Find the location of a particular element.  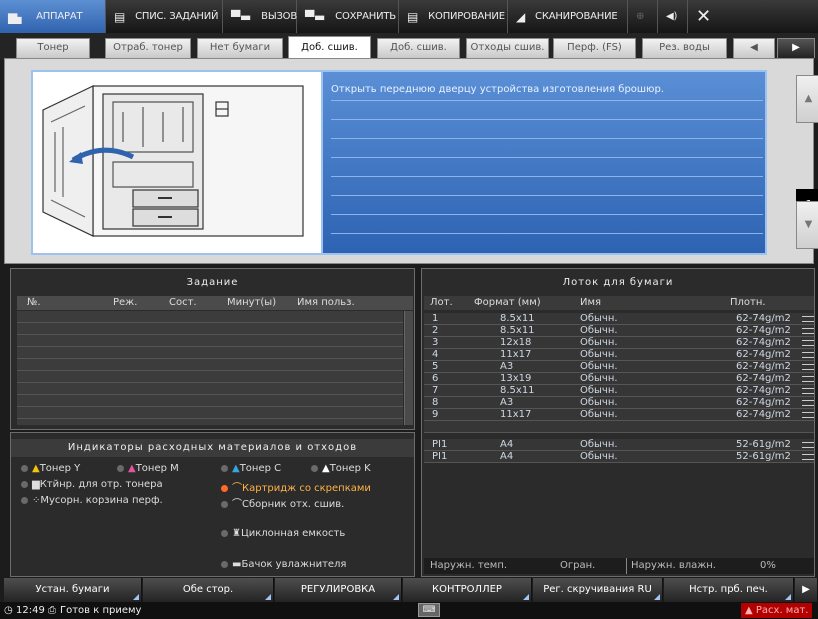

bottom-next-button: ▶ is located at coordinates (806, 590).